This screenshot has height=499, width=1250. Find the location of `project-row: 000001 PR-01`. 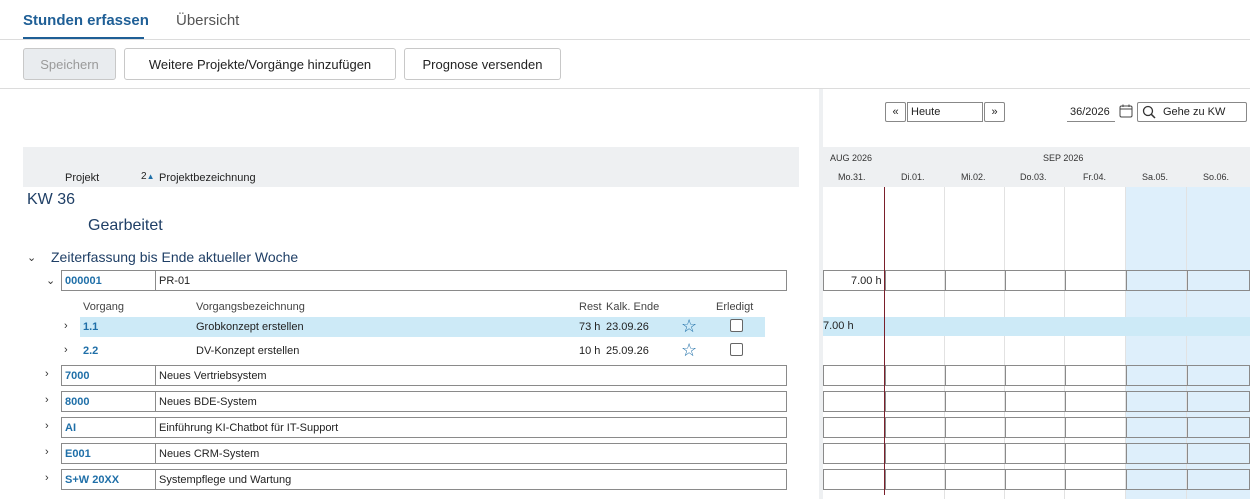

project-row: 000001 PR-01 is located at coordinates (424, 280).